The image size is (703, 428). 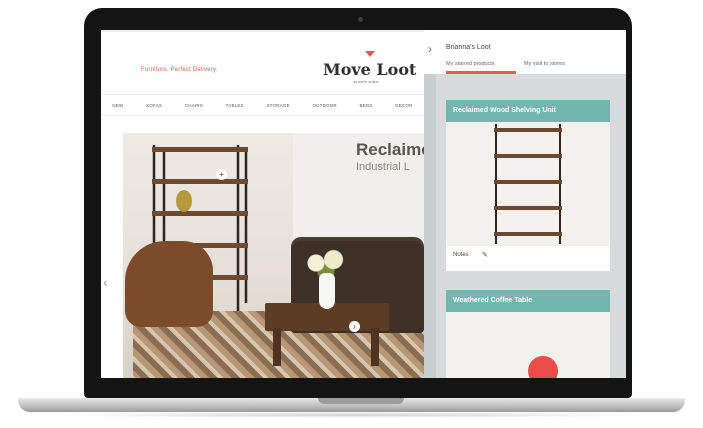 I want to click on nav-item: Sofas, so click(x=154, y=105).